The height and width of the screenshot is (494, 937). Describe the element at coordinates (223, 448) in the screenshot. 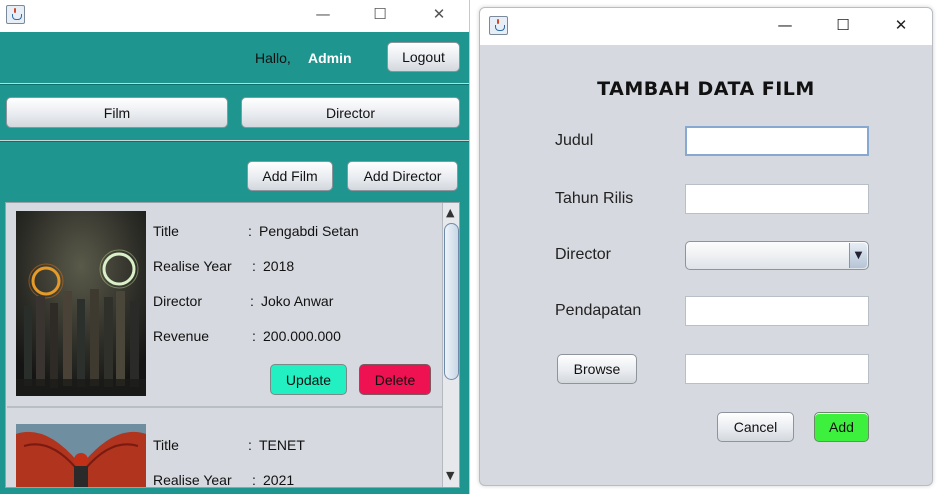

I see `film-card: Title : TENET Realise Year : 2021` at that location.